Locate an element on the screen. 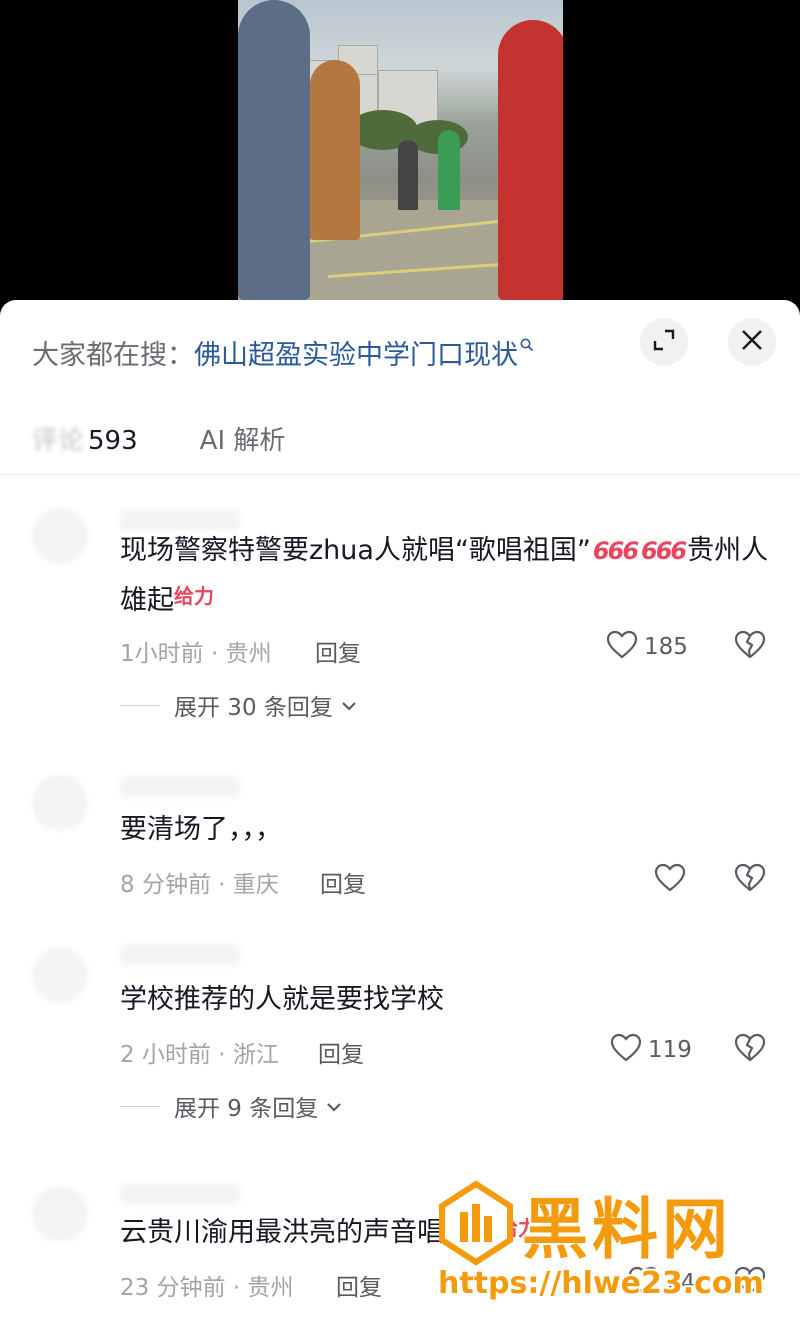 The image size is (800, 1329). close-icon is located at coordinates (752, 342).